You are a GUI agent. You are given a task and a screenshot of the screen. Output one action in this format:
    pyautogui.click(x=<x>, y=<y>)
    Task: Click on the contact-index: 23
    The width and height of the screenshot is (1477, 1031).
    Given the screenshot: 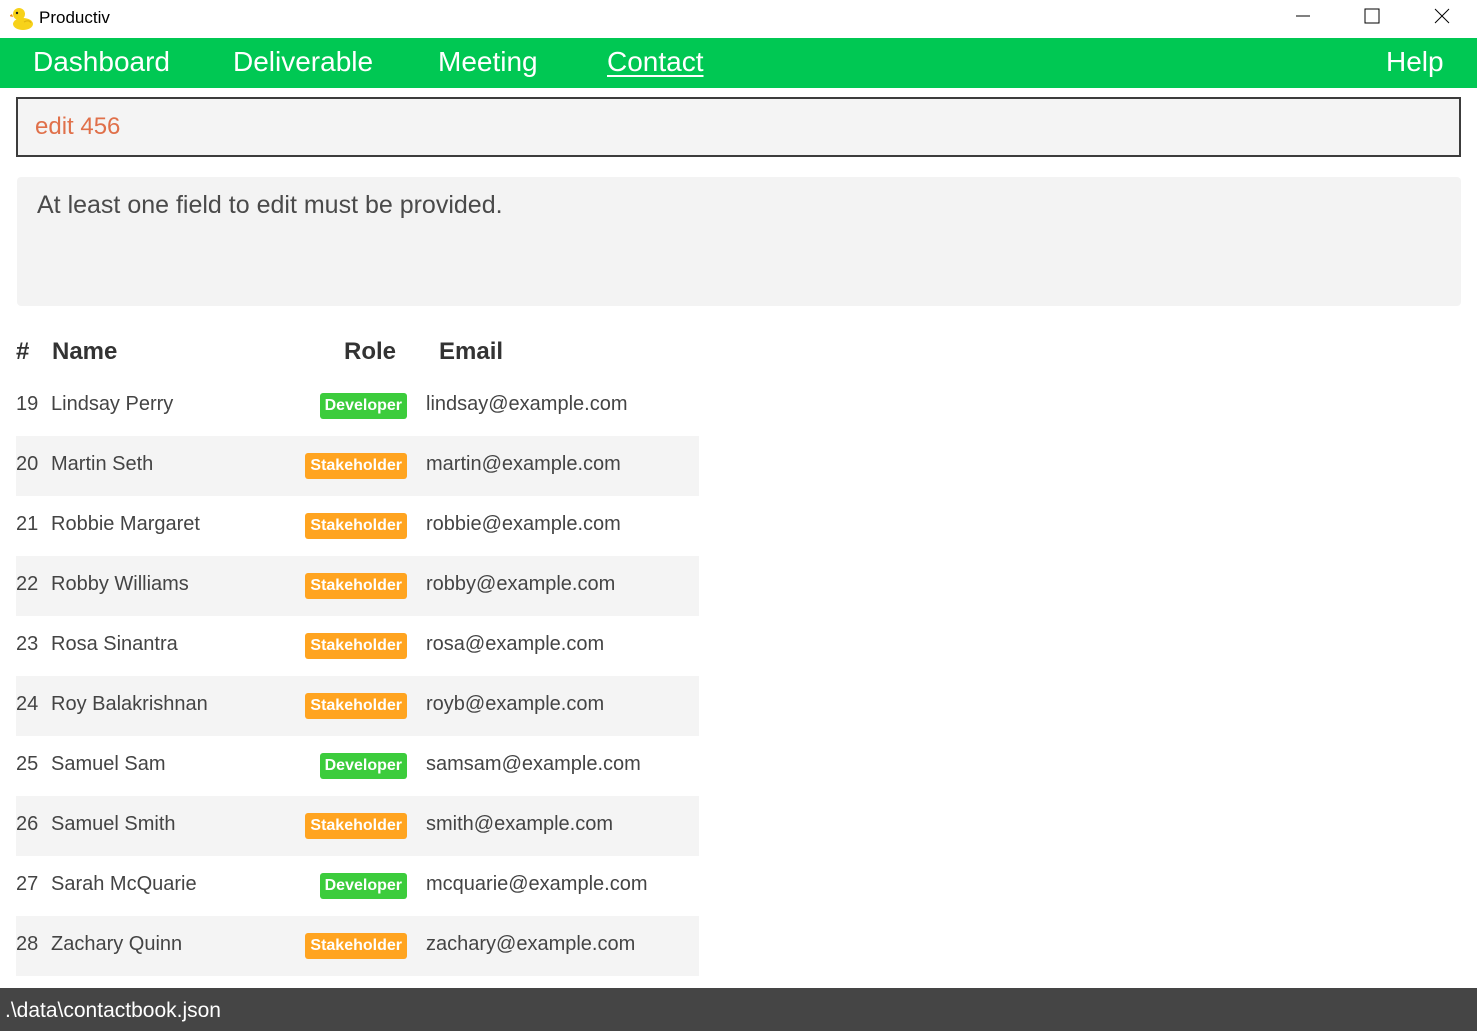 What is the action you would take?
    pyautogui.click(x=27, y=644)
    